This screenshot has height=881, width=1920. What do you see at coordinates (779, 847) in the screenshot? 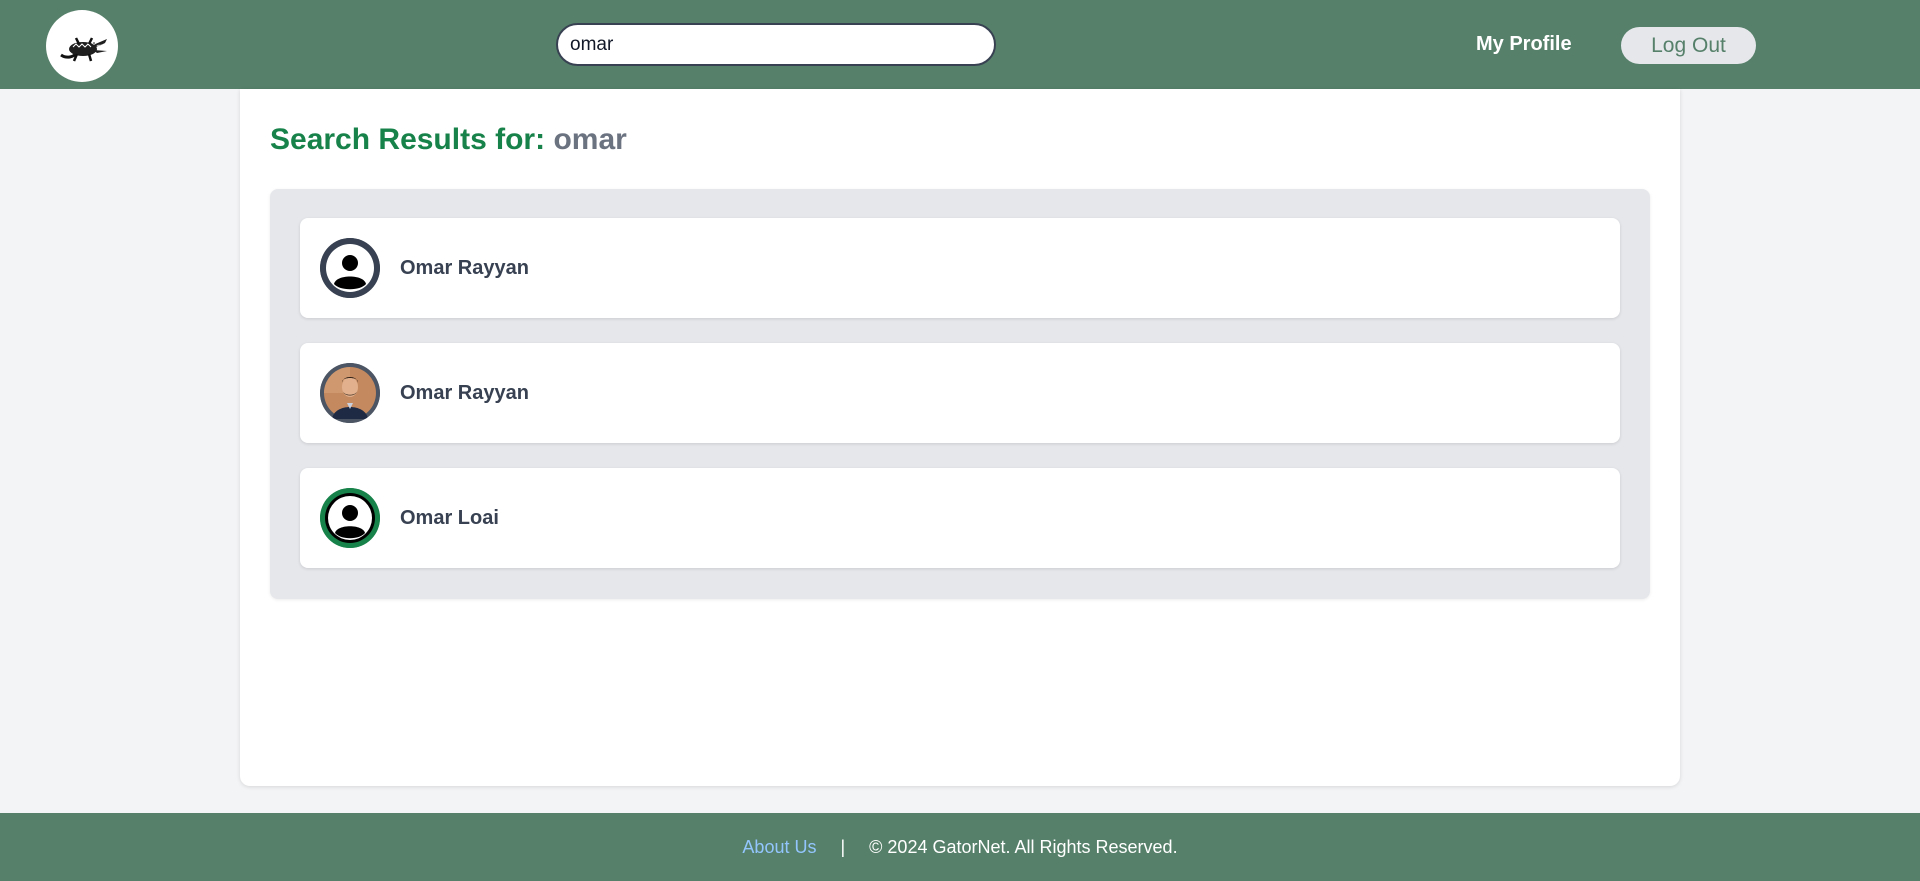
I see `about-us-link: About Us` at bounding box center [779, 847].